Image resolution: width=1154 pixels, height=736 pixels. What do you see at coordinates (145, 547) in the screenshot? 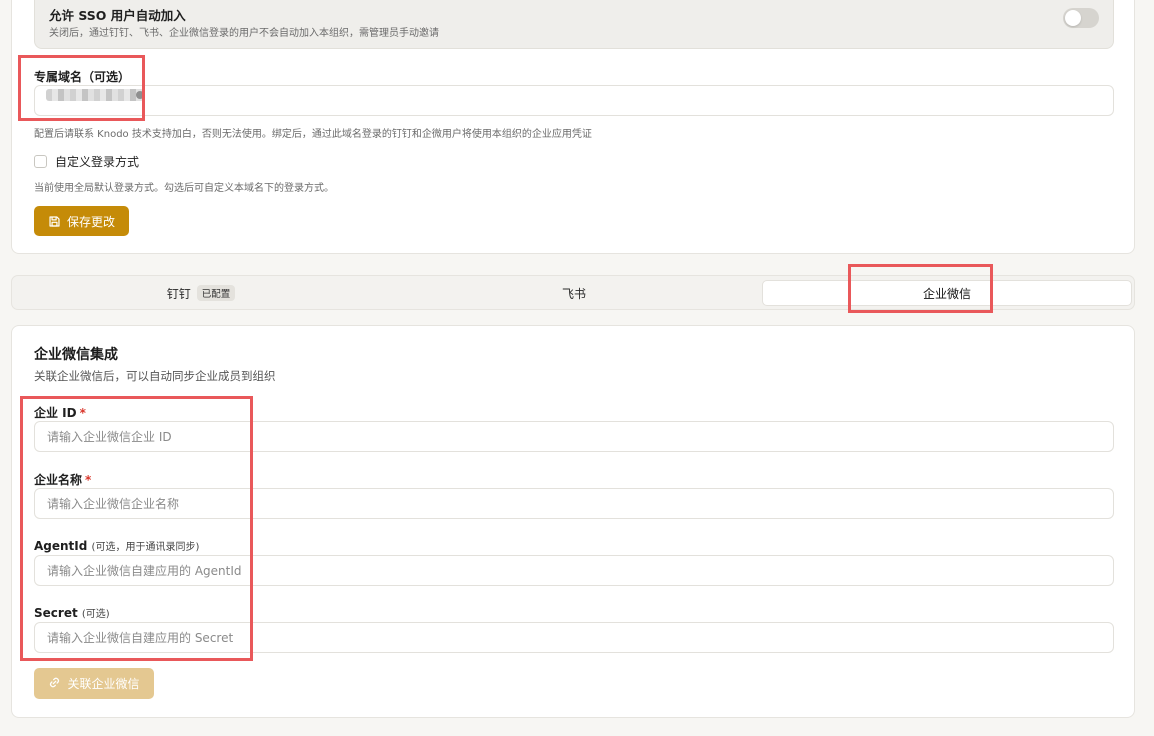
I see `agent-id-optional-note: (可选，用于通讯录同步)` at bounding box center [145, 547].